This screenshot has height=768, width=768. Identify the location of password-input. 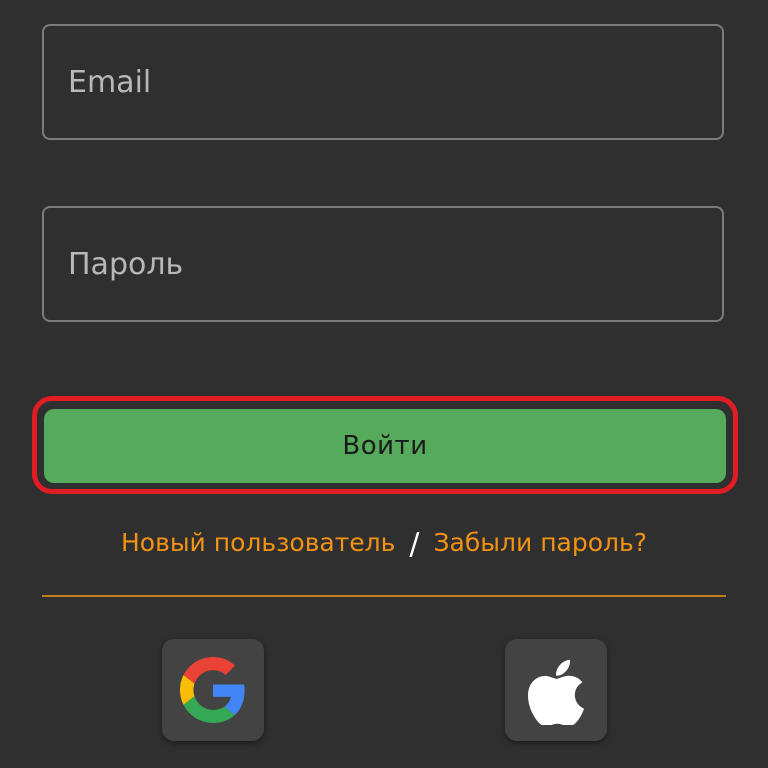
(383, 264).